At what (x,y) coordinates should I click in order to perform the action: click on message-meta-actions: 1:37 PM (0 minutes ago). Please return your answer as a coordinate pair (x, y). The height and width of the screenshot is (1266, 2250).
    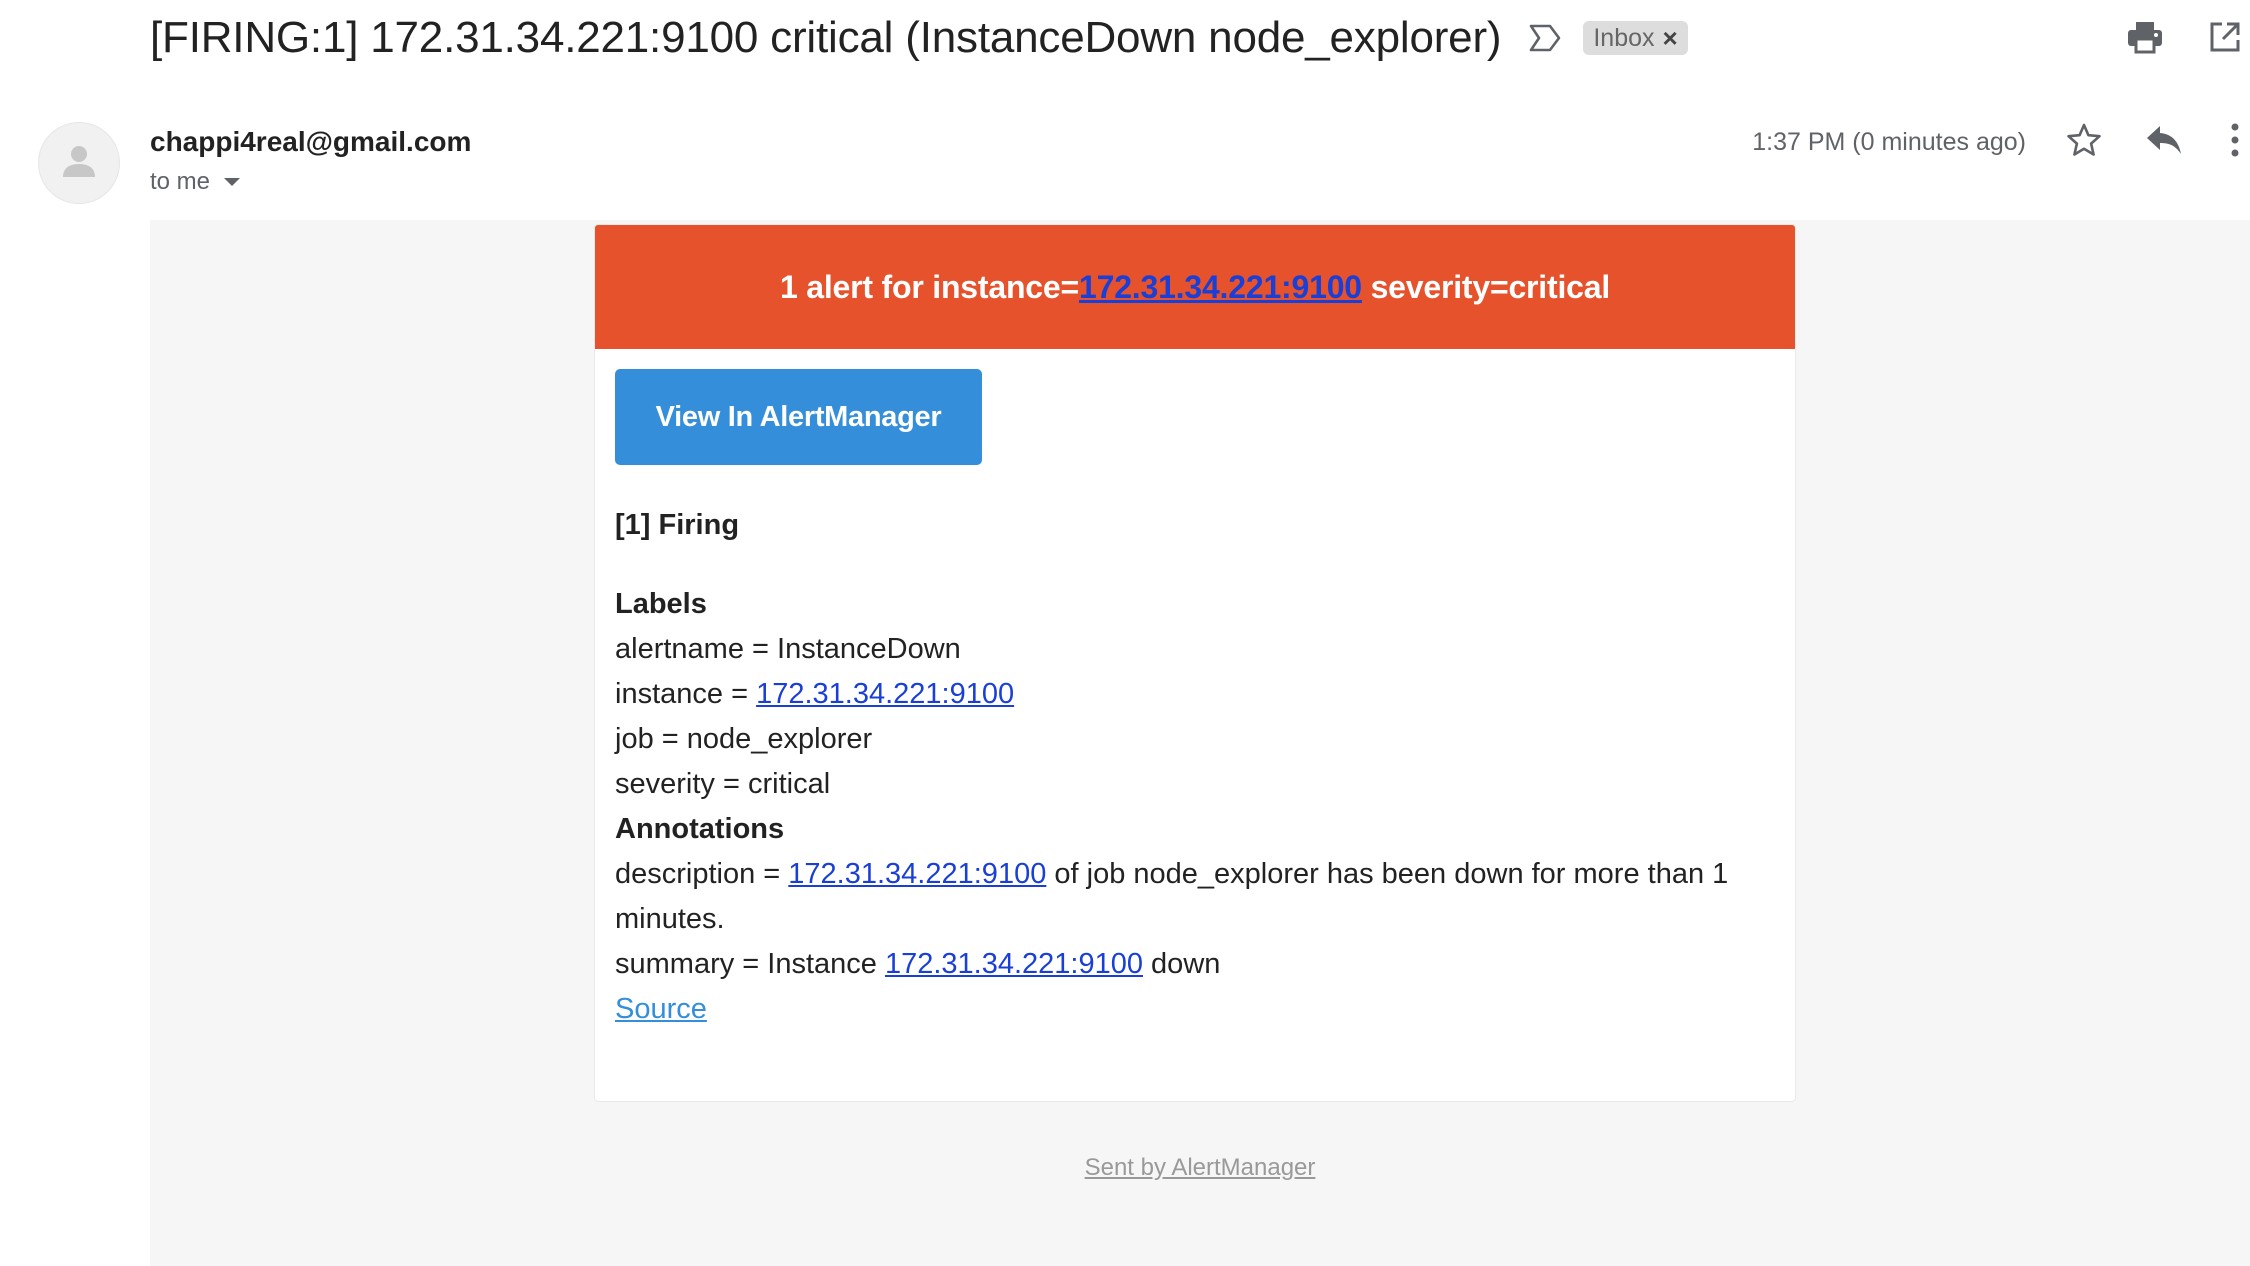
    Looking at the image, I should click on (2001, 142).